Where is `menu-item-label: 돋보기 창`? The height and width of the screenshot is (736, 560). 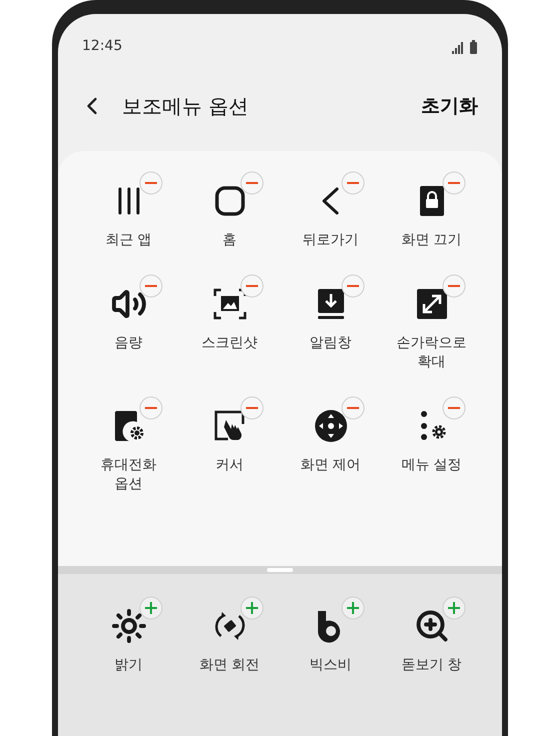 menu-item-label: 돋보기 창 is located at coordinates (431, 665).